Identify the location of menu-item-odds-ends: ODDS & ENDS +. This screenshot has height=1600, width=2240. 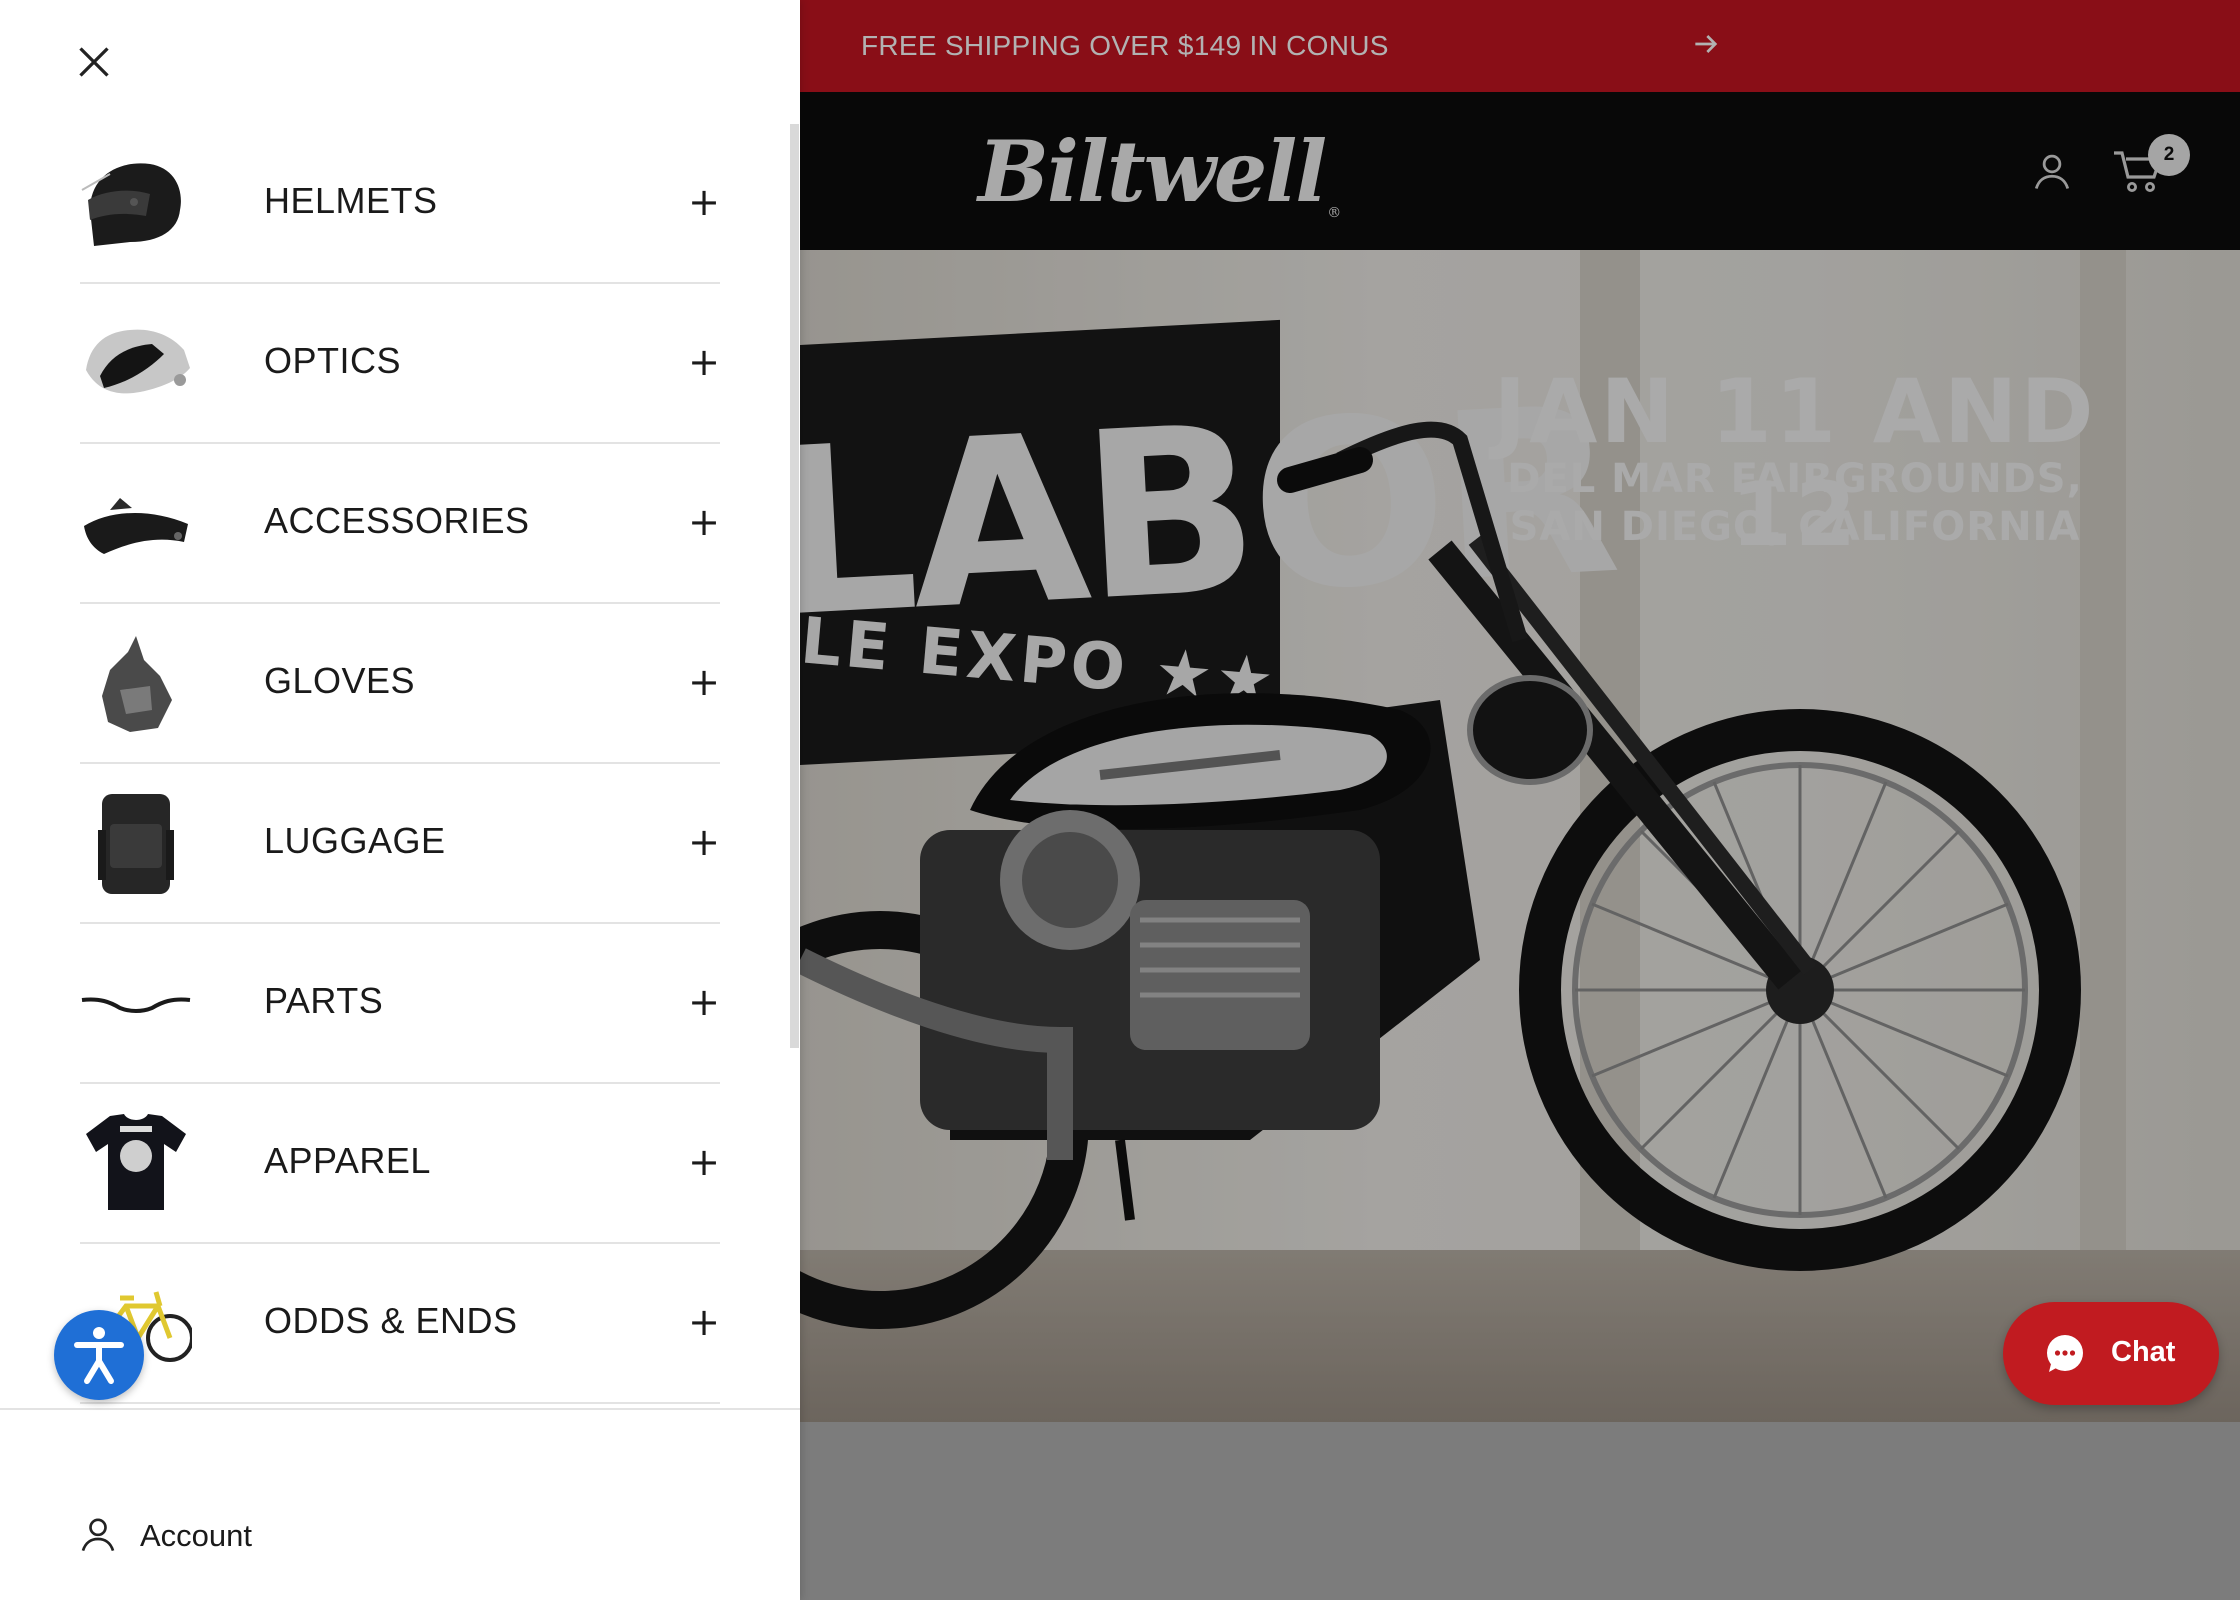
(400, 1324).